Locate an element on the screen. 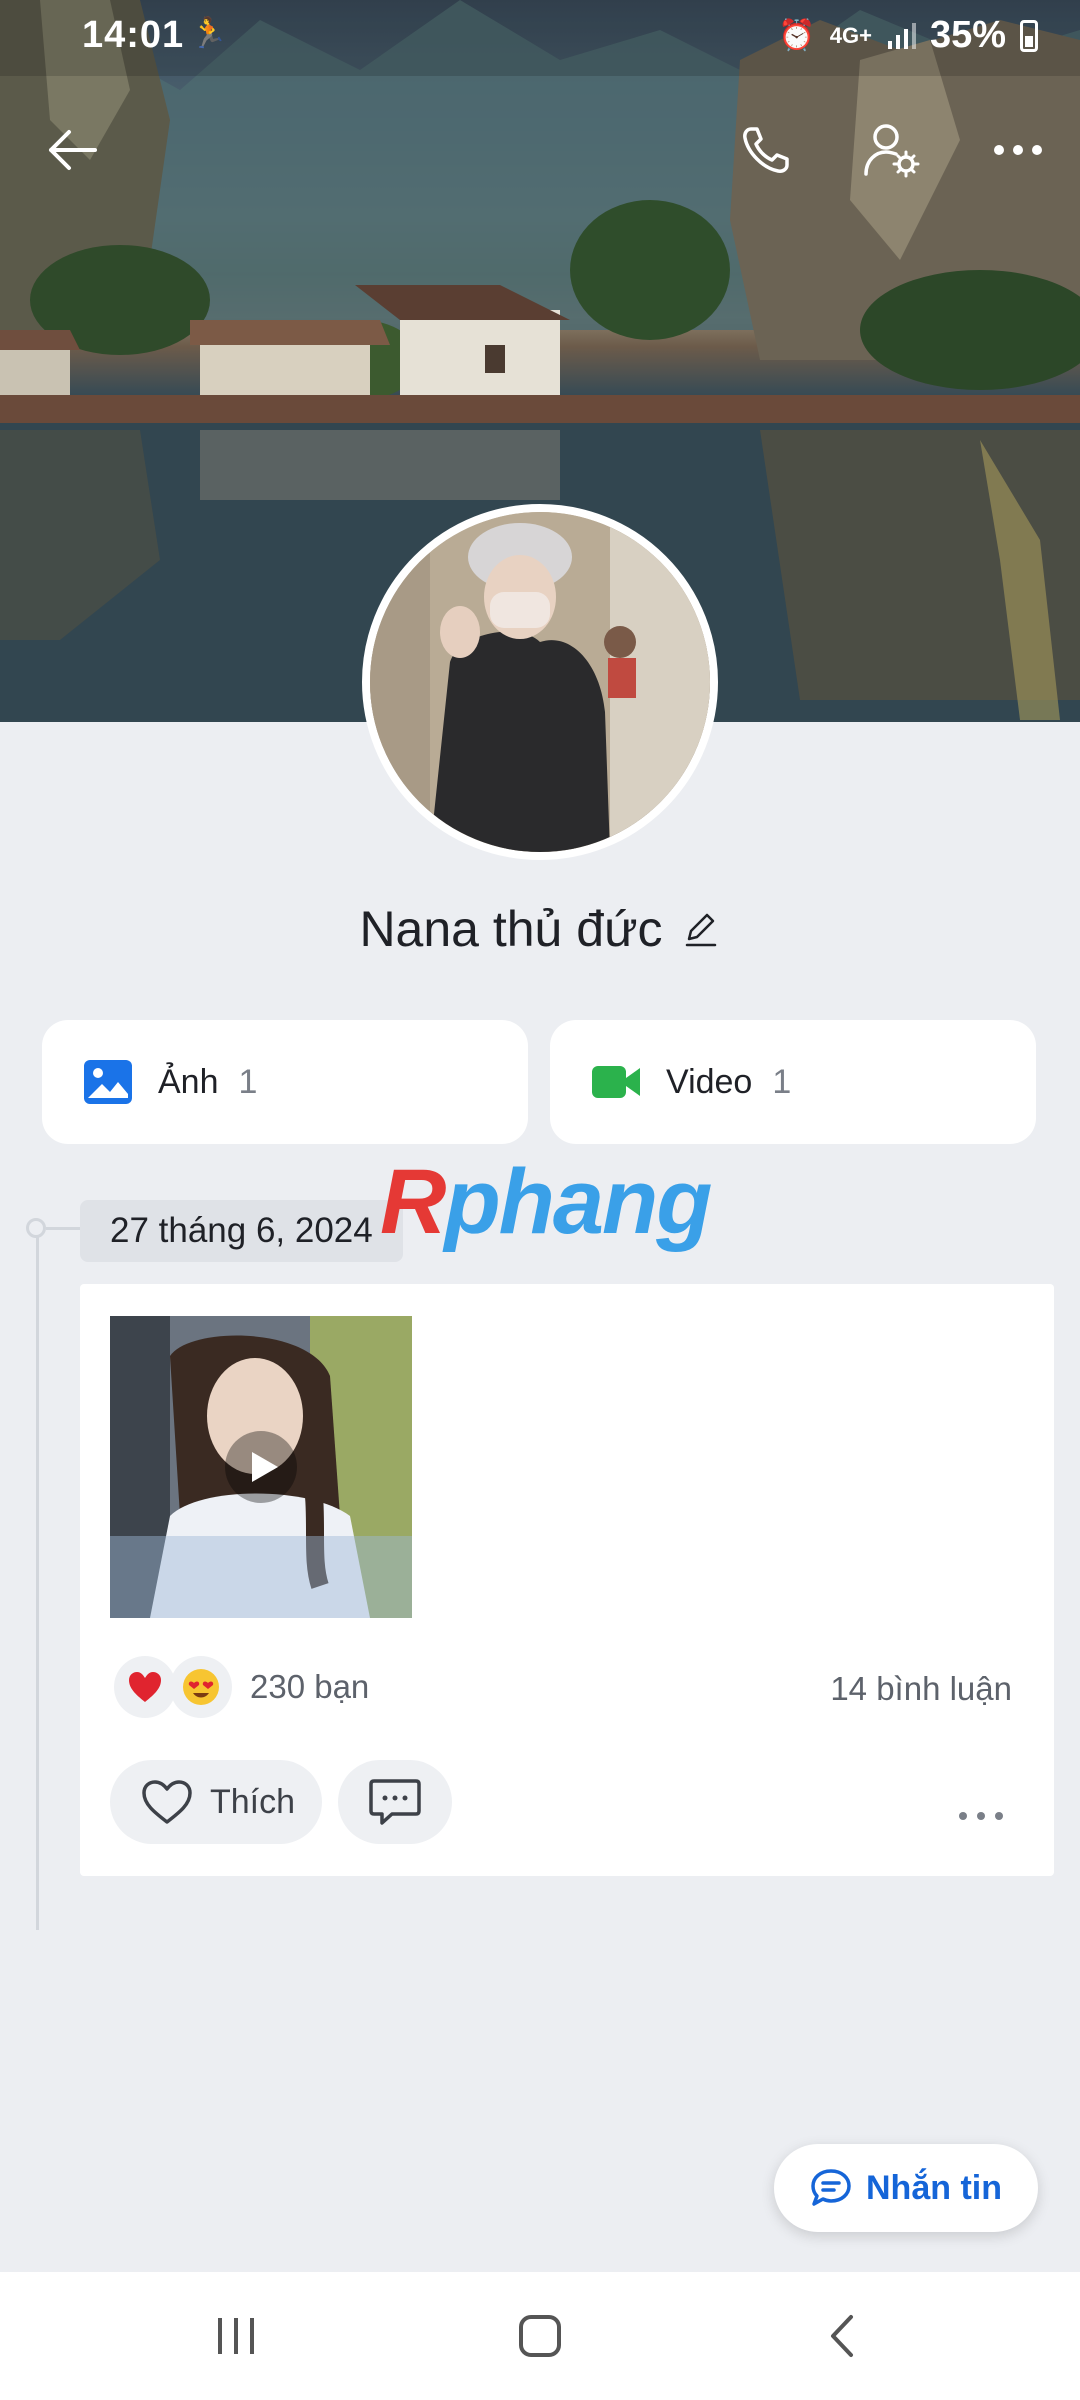 This screenshot has width=1080, height=2400. heart-eyes-reaction-icon is located at coordinates (201, 1687).